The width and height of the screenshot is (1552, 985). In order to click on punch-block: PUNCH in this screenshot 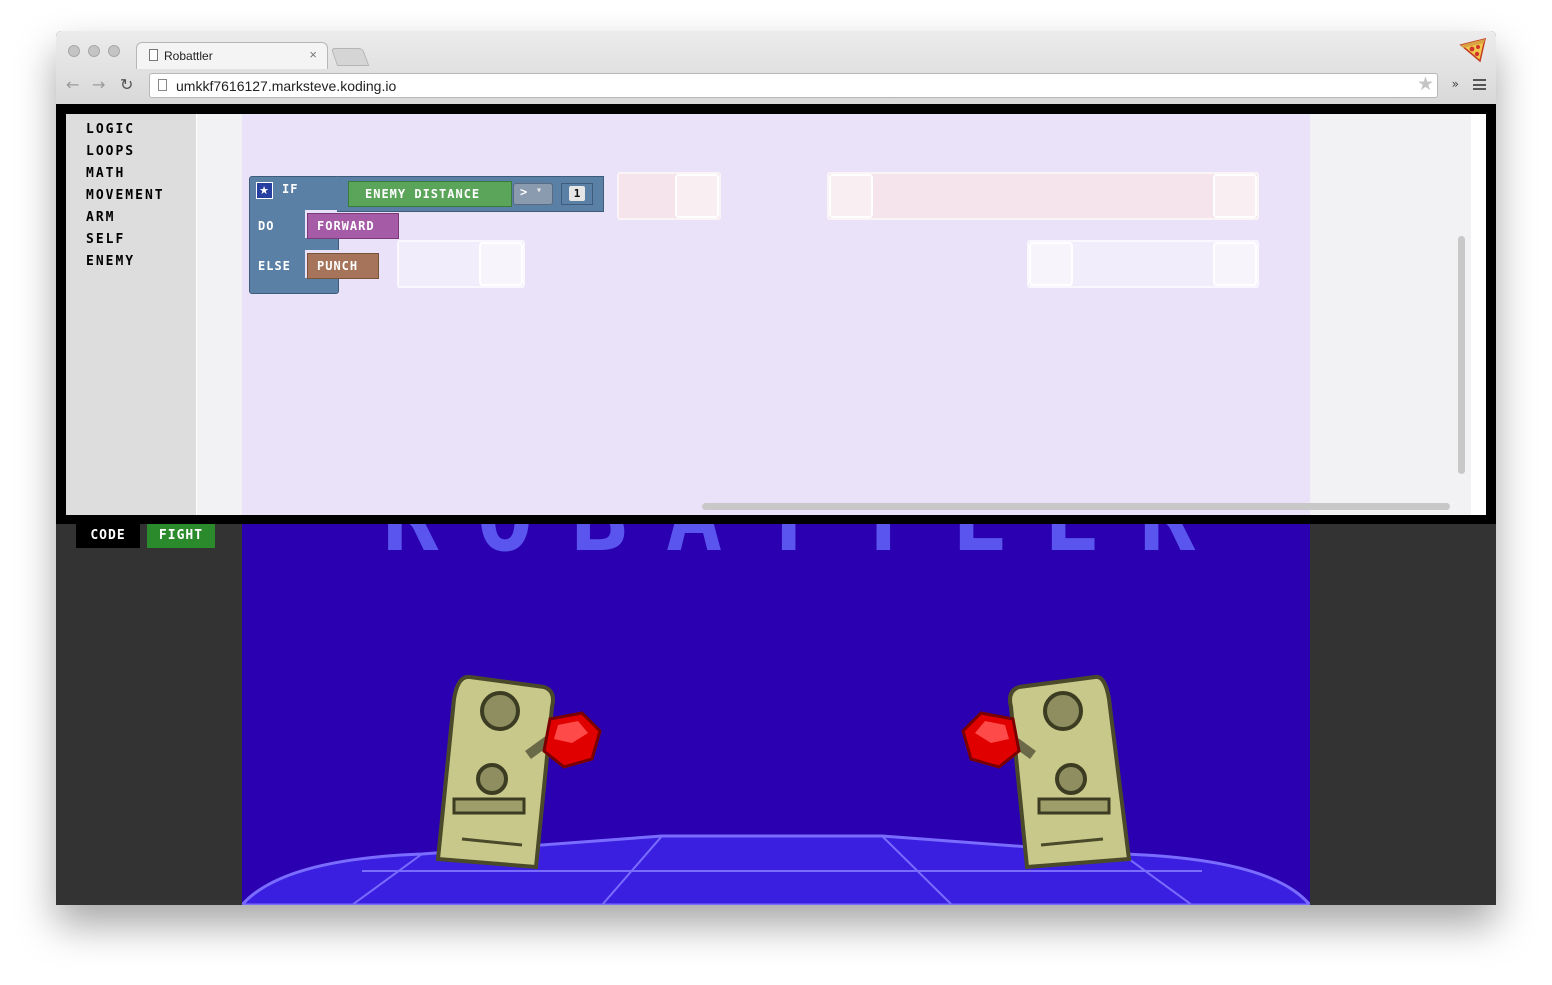, I will do `click(343, 266)`.